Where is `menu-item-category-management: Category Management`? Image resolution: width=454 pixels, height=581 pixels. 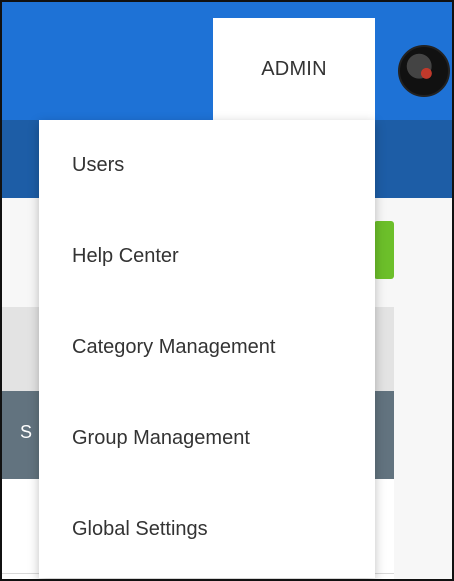 menu-item-category-management: Category Management is located at coordinates (207, 347).